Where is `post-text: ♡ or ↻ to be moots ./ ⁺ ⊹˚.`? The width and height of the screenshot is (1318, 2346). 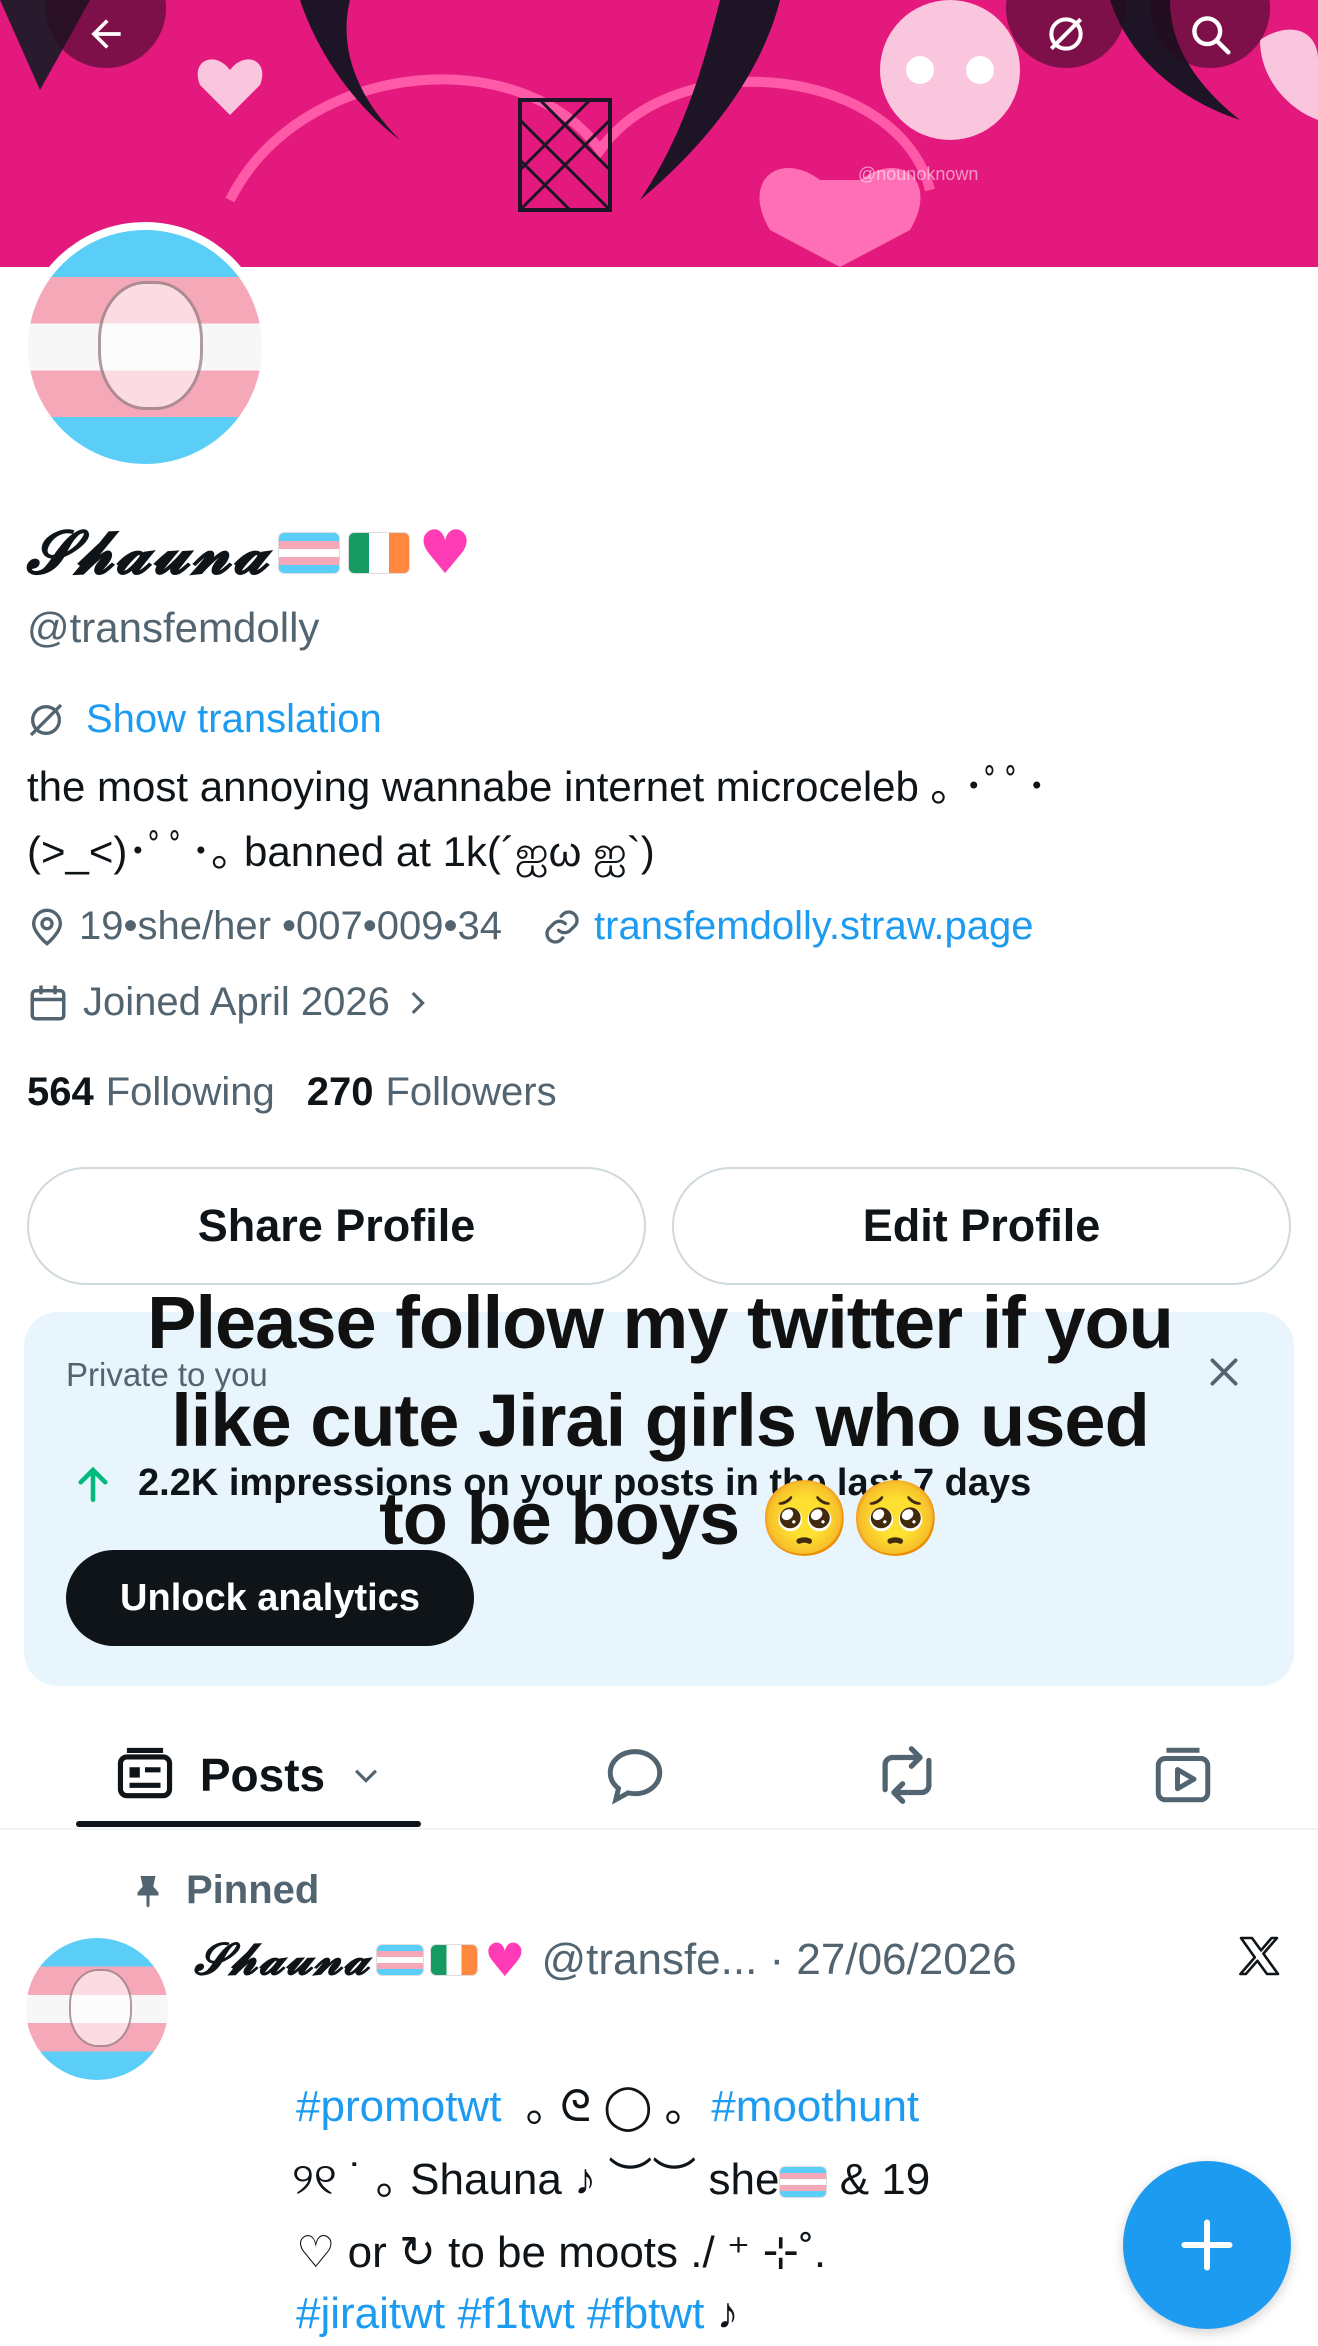 post-text: ♡ or ↻ to be moots ./ ⁺ ⊹˚. is located at coordinates (561, 2252).